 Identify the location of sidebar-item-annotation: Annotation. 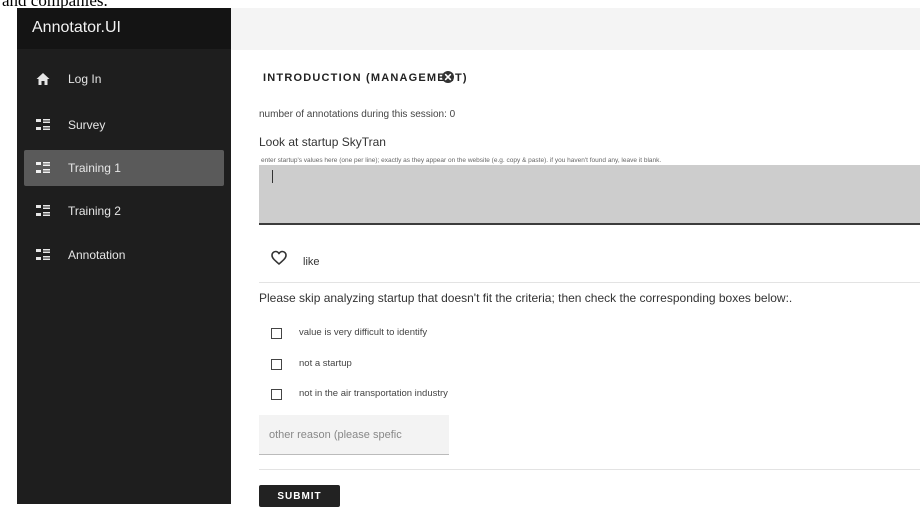
(124, 255).